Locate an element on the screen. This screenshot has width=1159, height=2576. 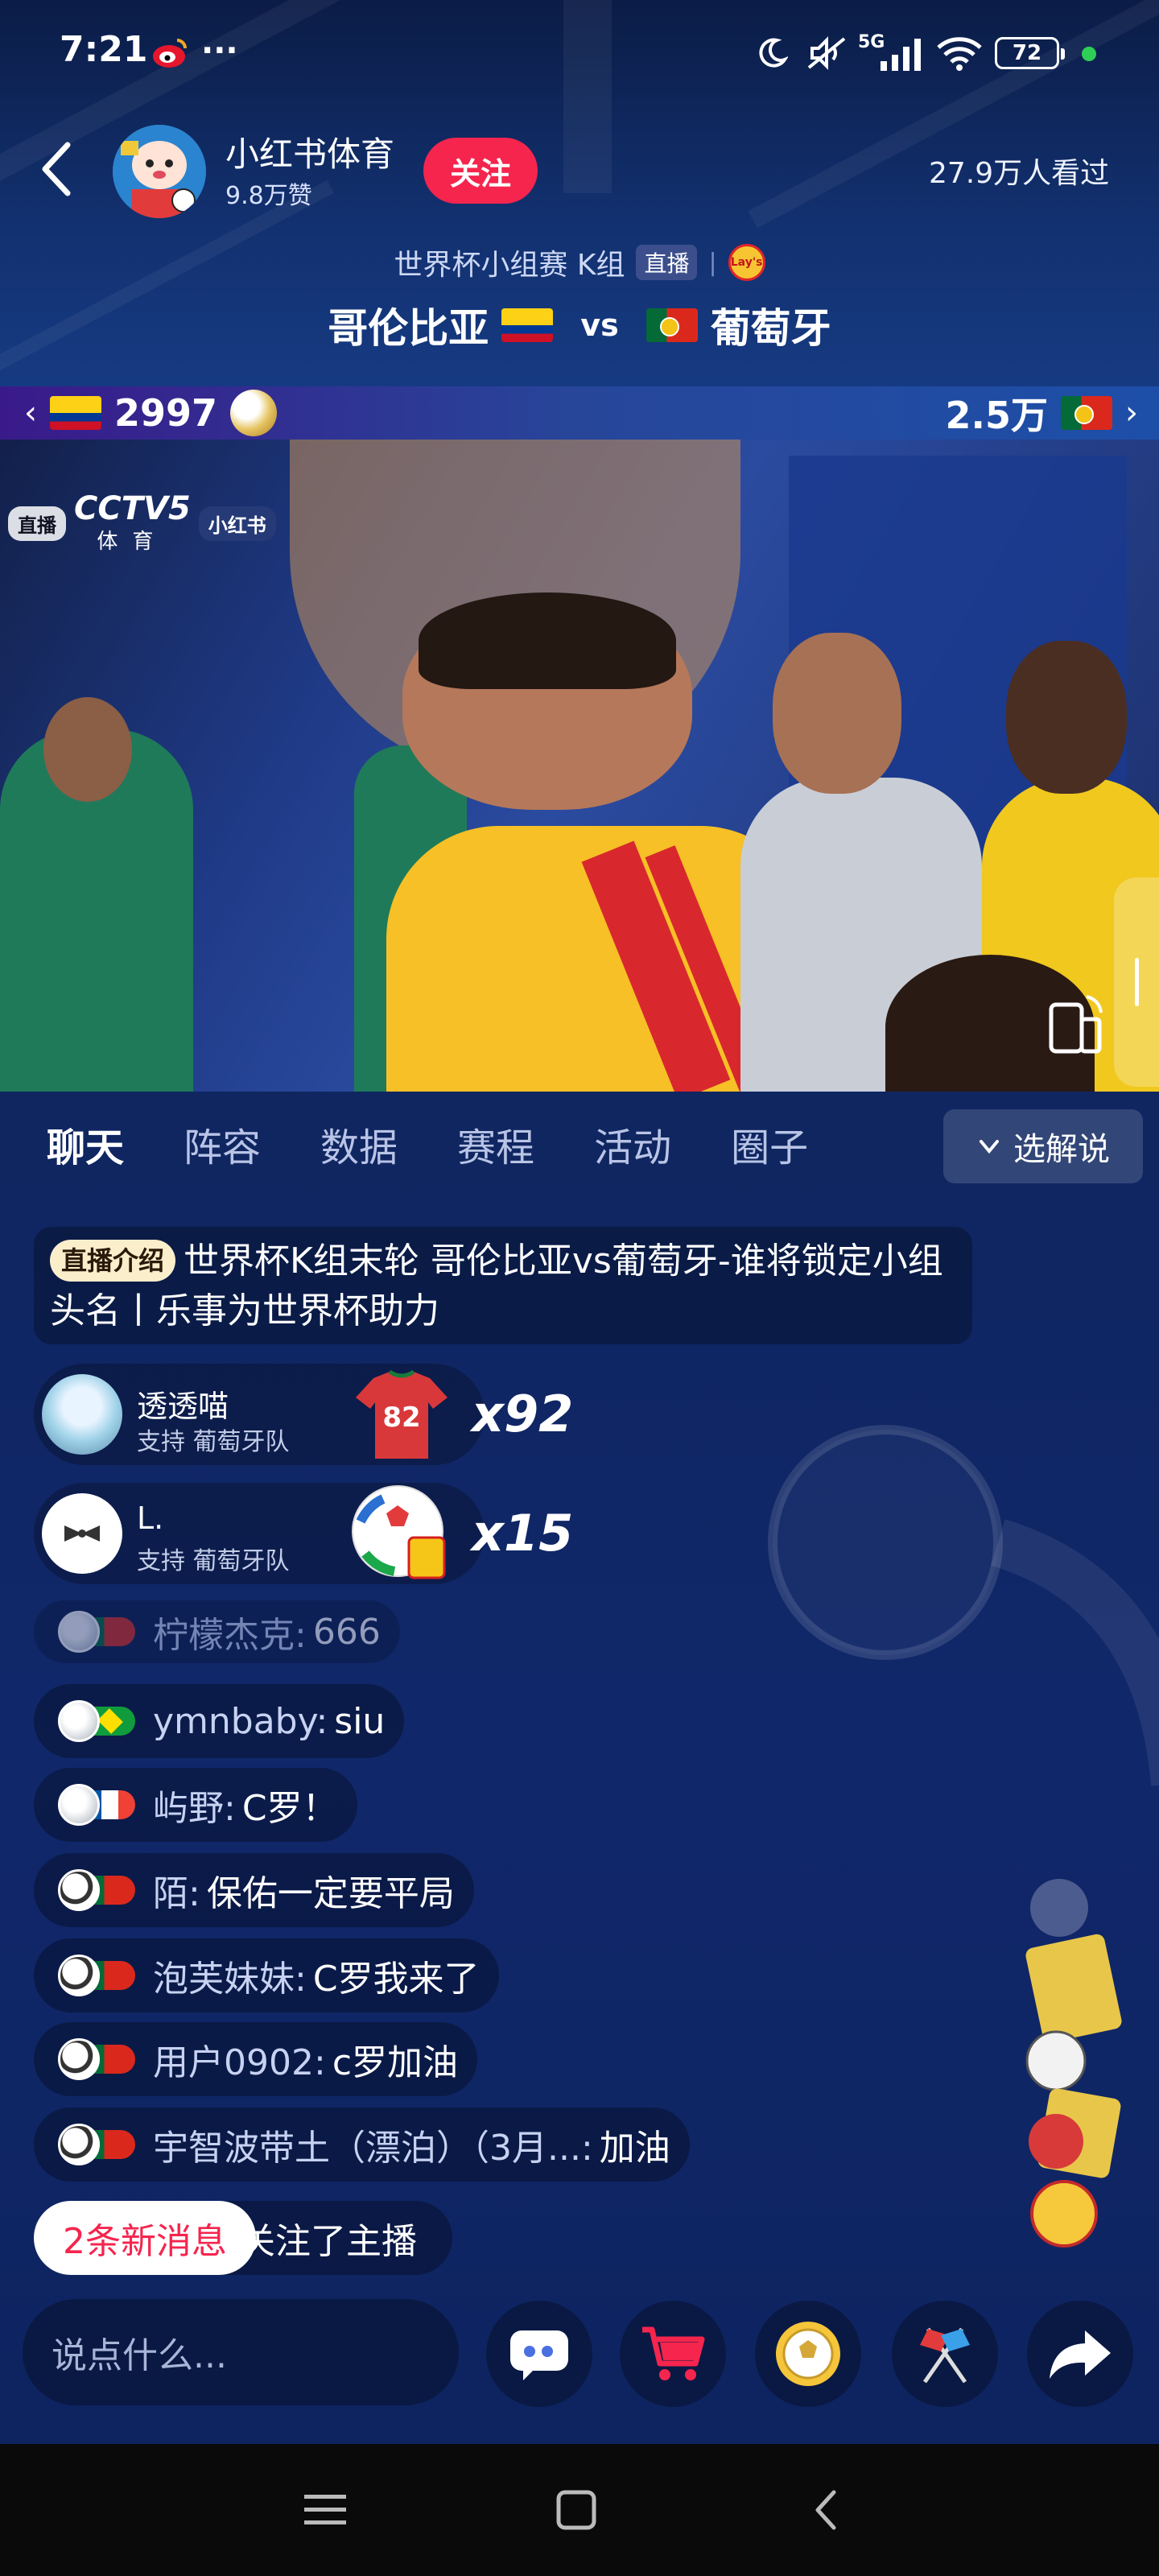
colombia-flag-icon is located at coordinates (527, 325).